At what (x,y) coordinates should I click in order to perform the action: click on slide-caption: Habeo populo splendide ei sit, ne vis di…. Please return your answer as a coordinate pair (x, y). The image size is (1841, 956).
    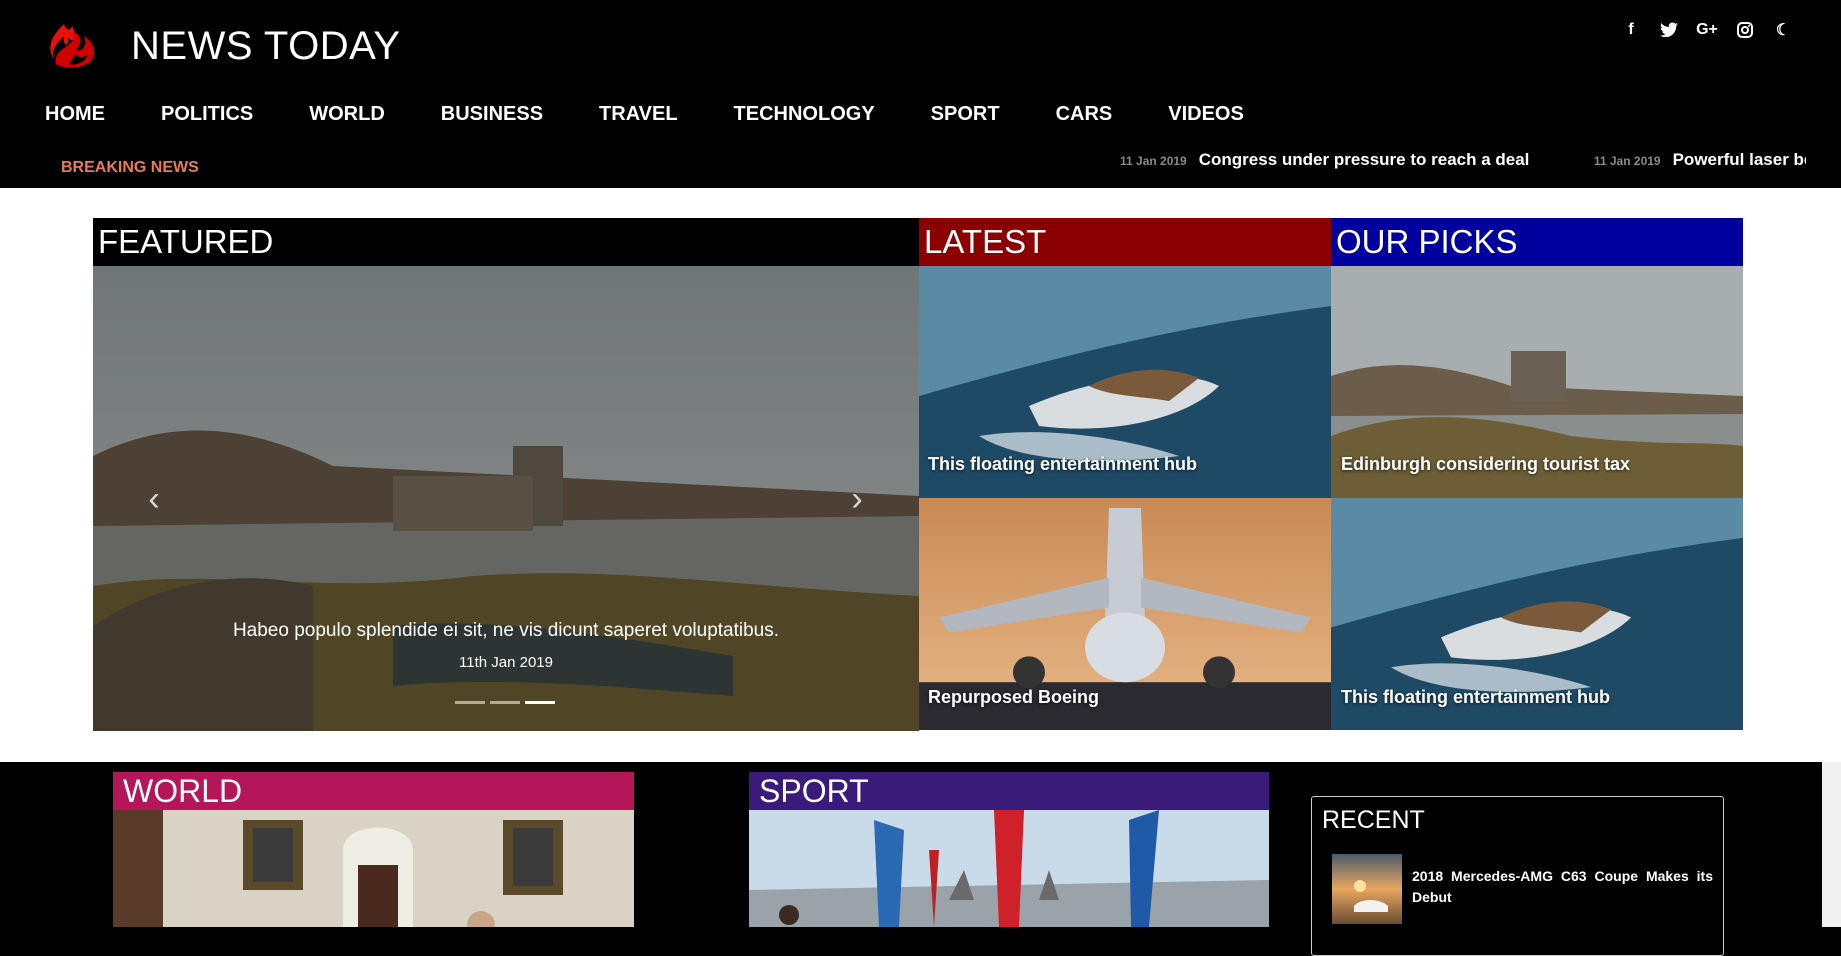
    Looking at the image, I should click on (506, 631).